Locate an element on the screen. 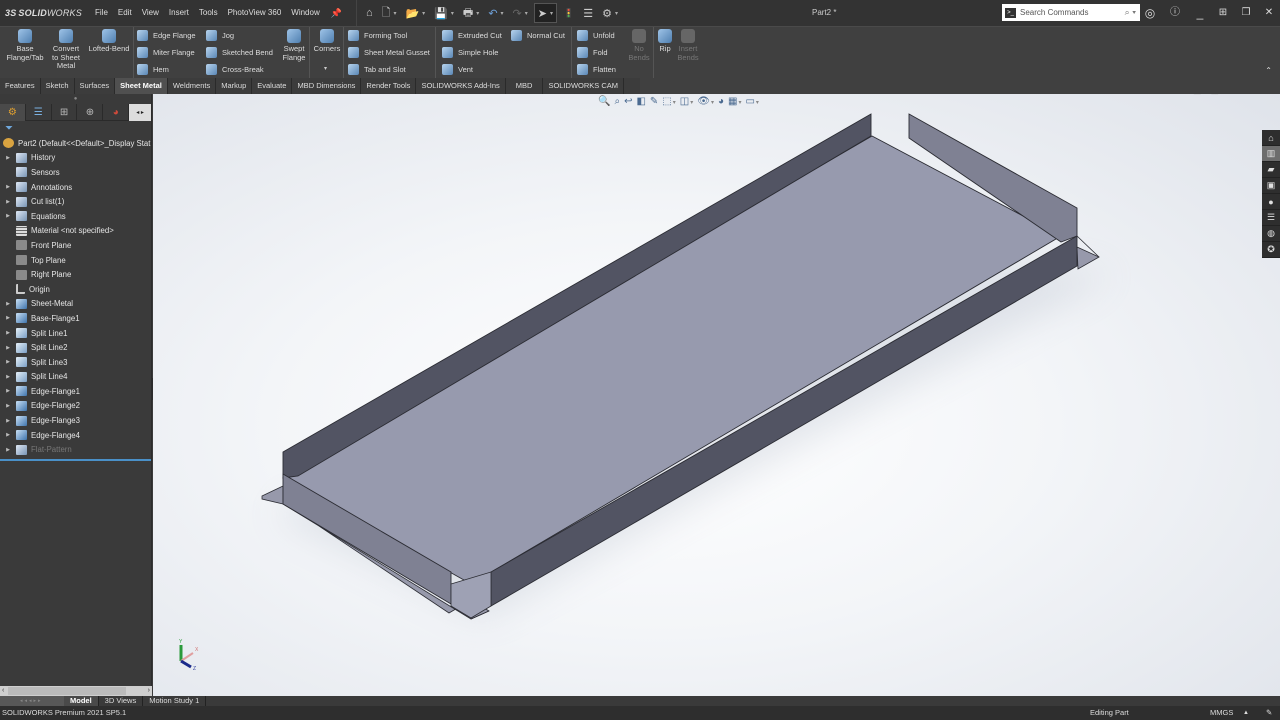  panel-grip-handle: ● is located at coordinates (75, 99).